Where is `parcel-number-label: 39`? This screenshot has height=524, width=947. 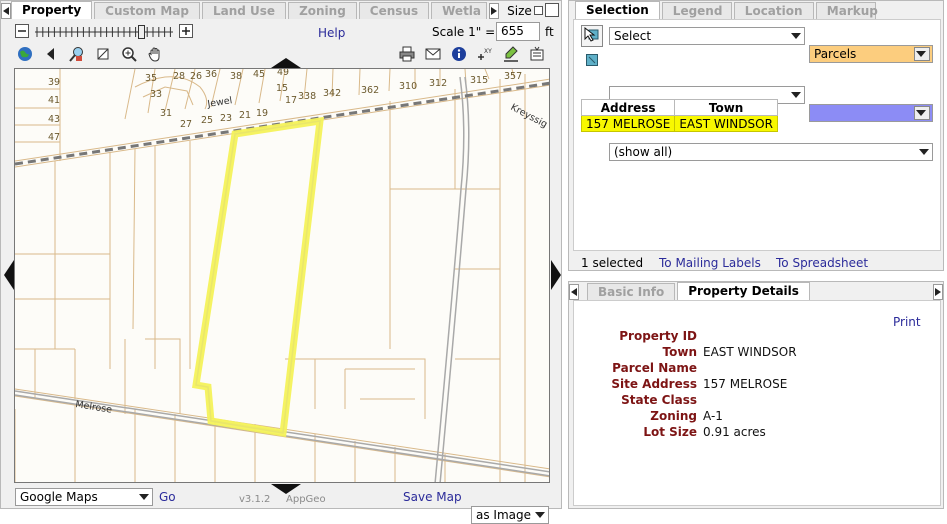
parcel-number-label: 39 is located at coordinates (54, 82).